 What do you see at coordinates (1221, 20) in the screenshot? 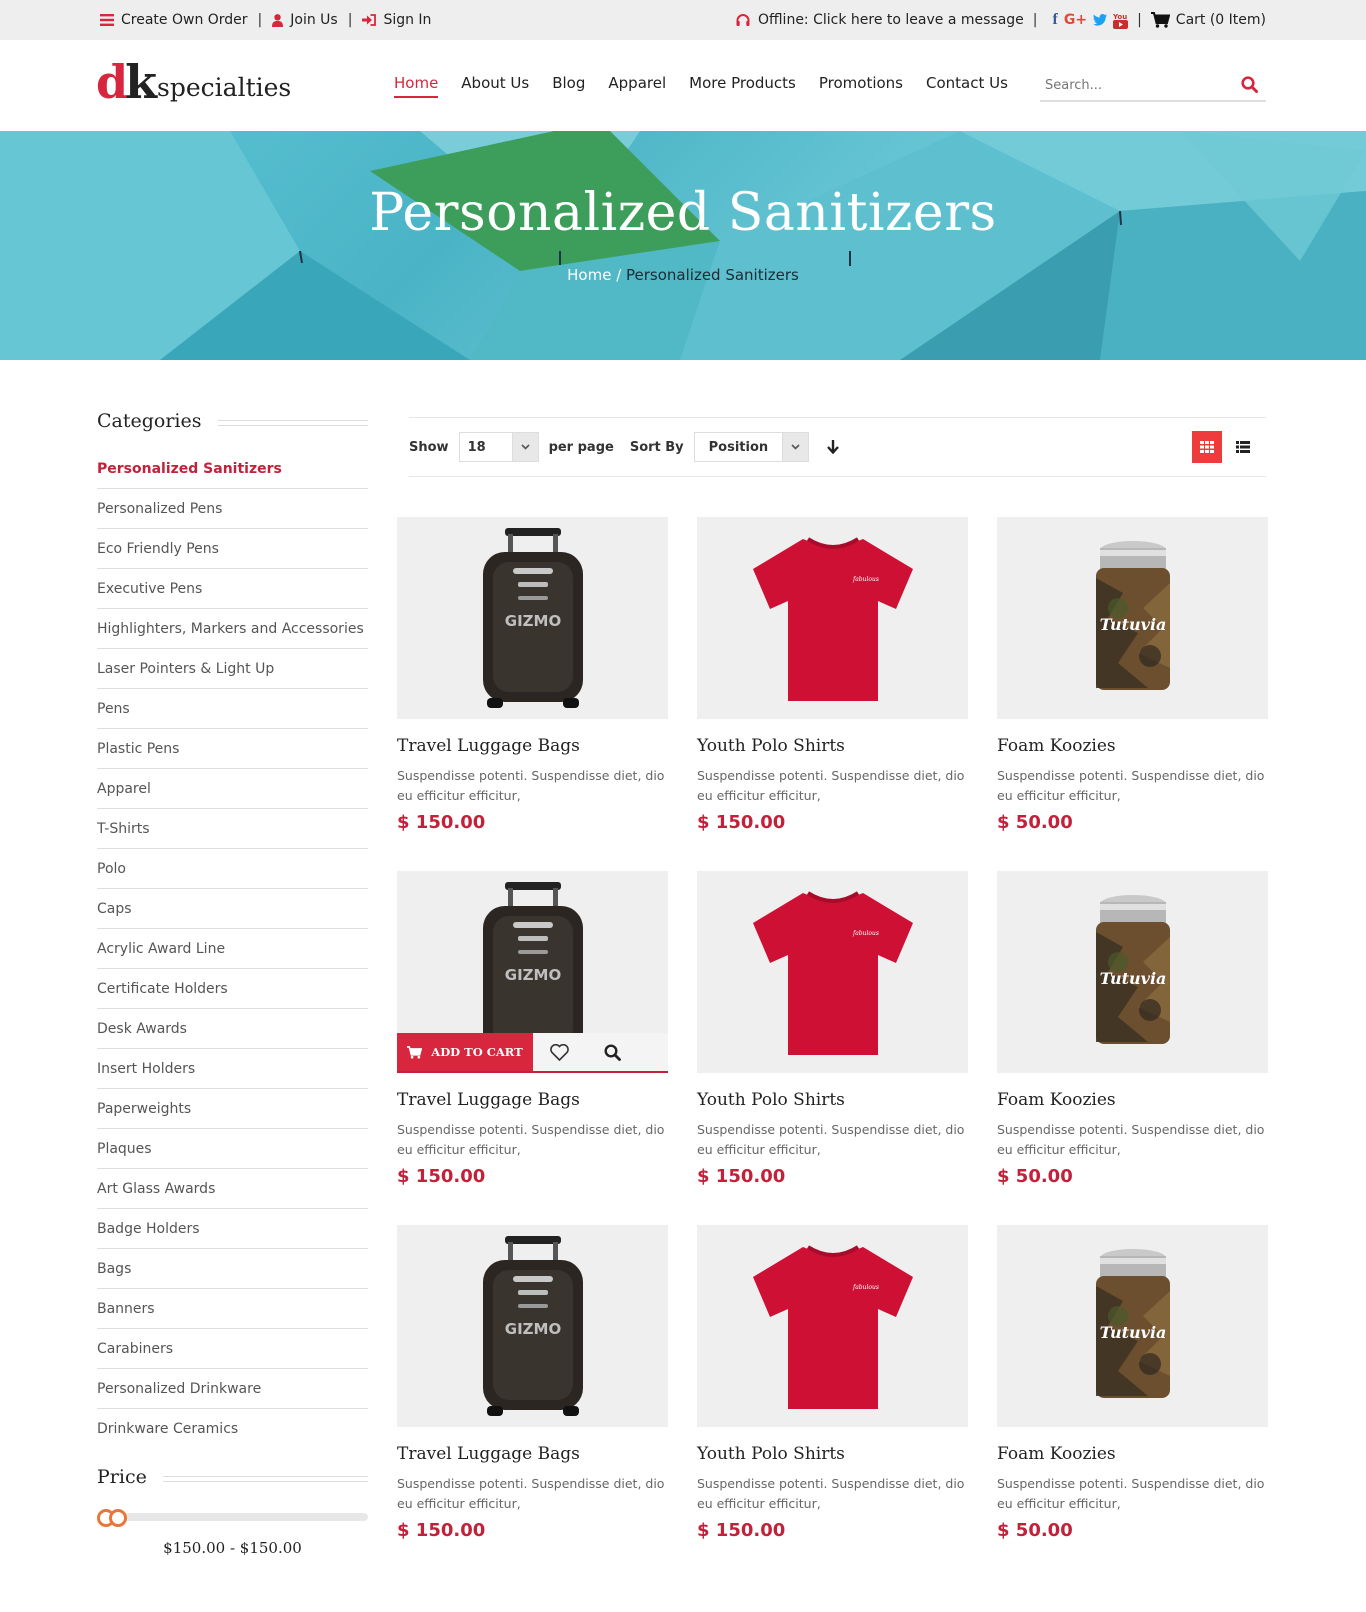
I see `cart-link: Cart (0 Item)` at bounding box center [1221, 20].